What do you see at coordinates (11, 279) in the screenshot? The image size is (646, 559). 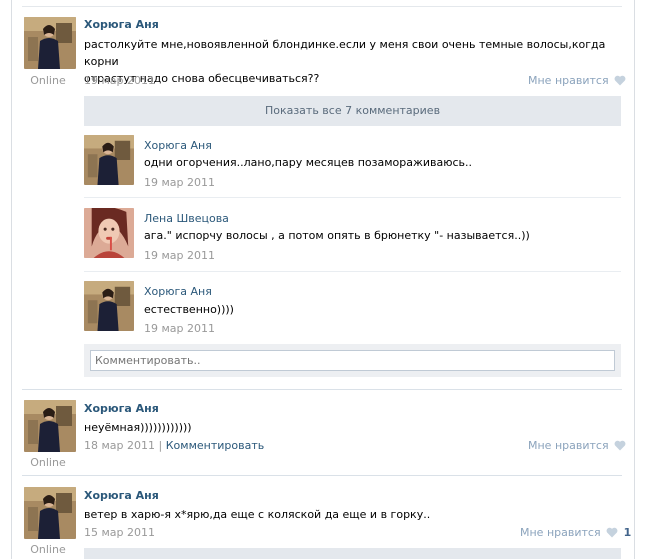 I see `content-border-left` at bounding box center [11, 279].